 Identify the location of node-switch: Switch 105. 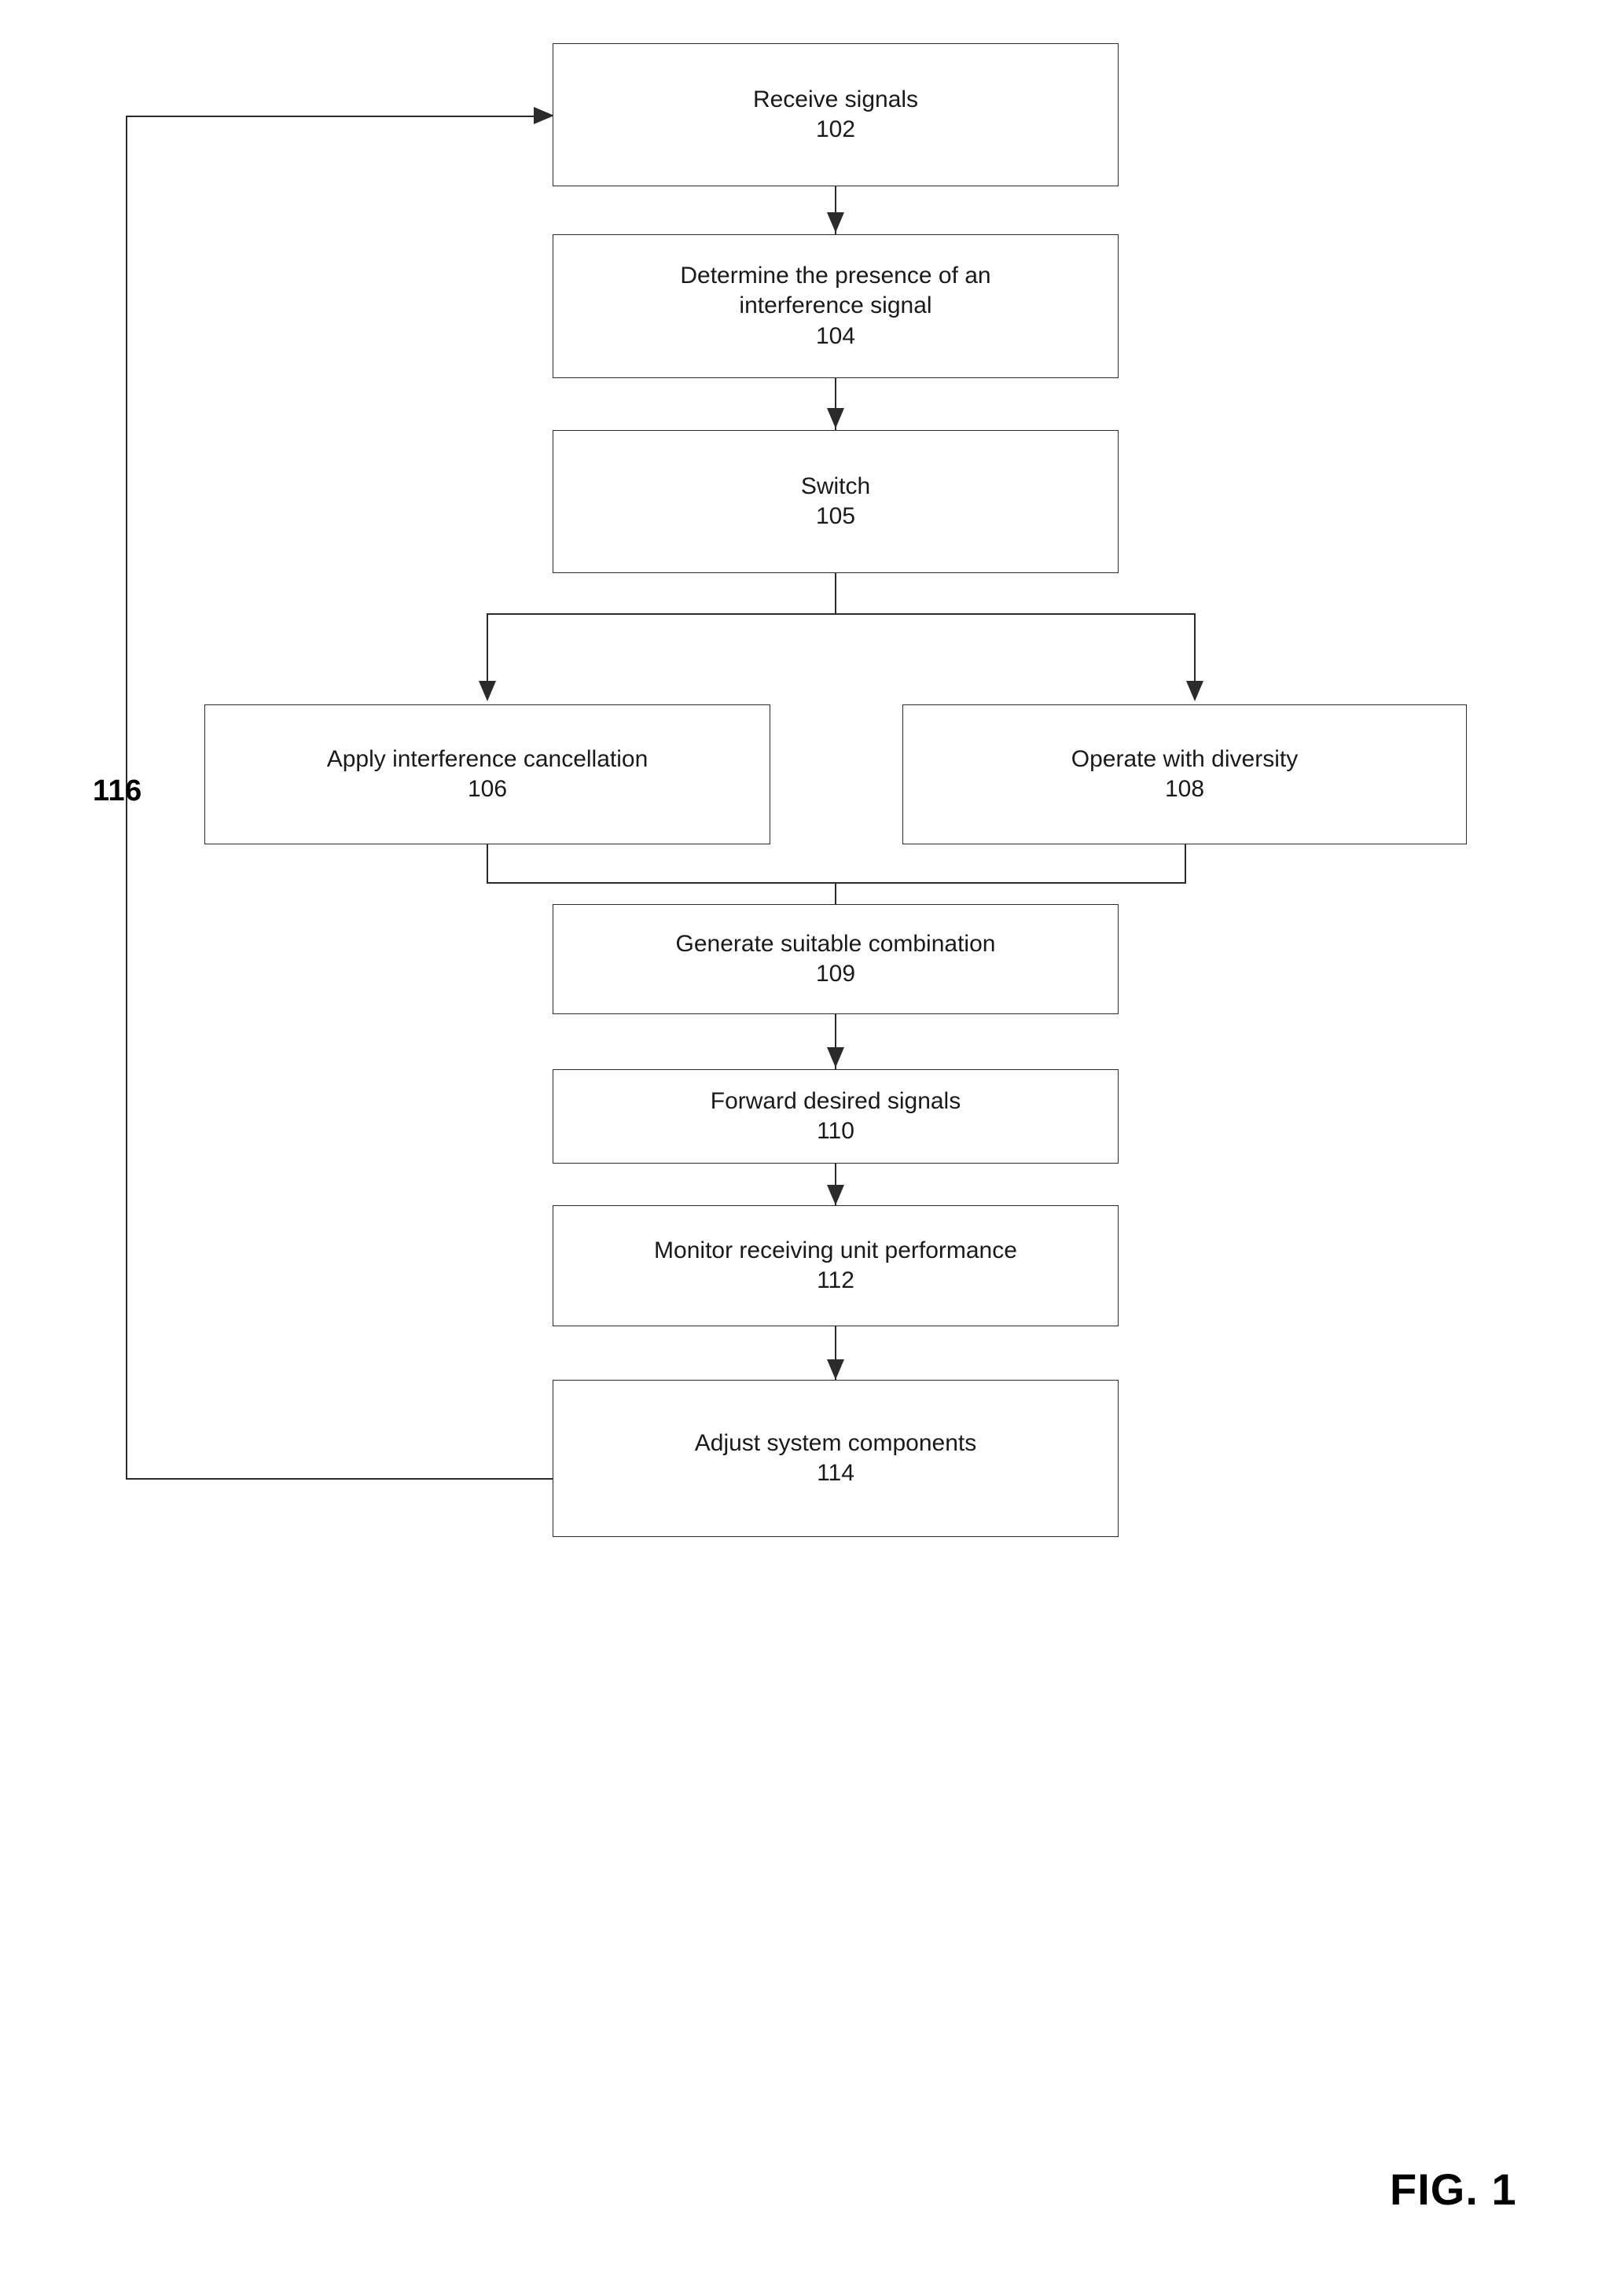
(836, 502).